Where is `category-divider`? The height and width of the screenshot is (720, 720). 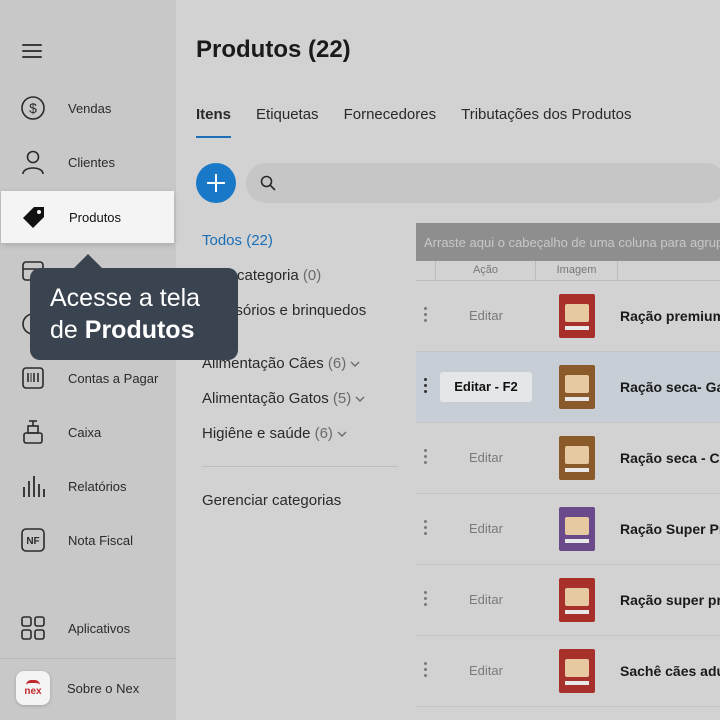
category-divider is located at coordinates (300, 466).